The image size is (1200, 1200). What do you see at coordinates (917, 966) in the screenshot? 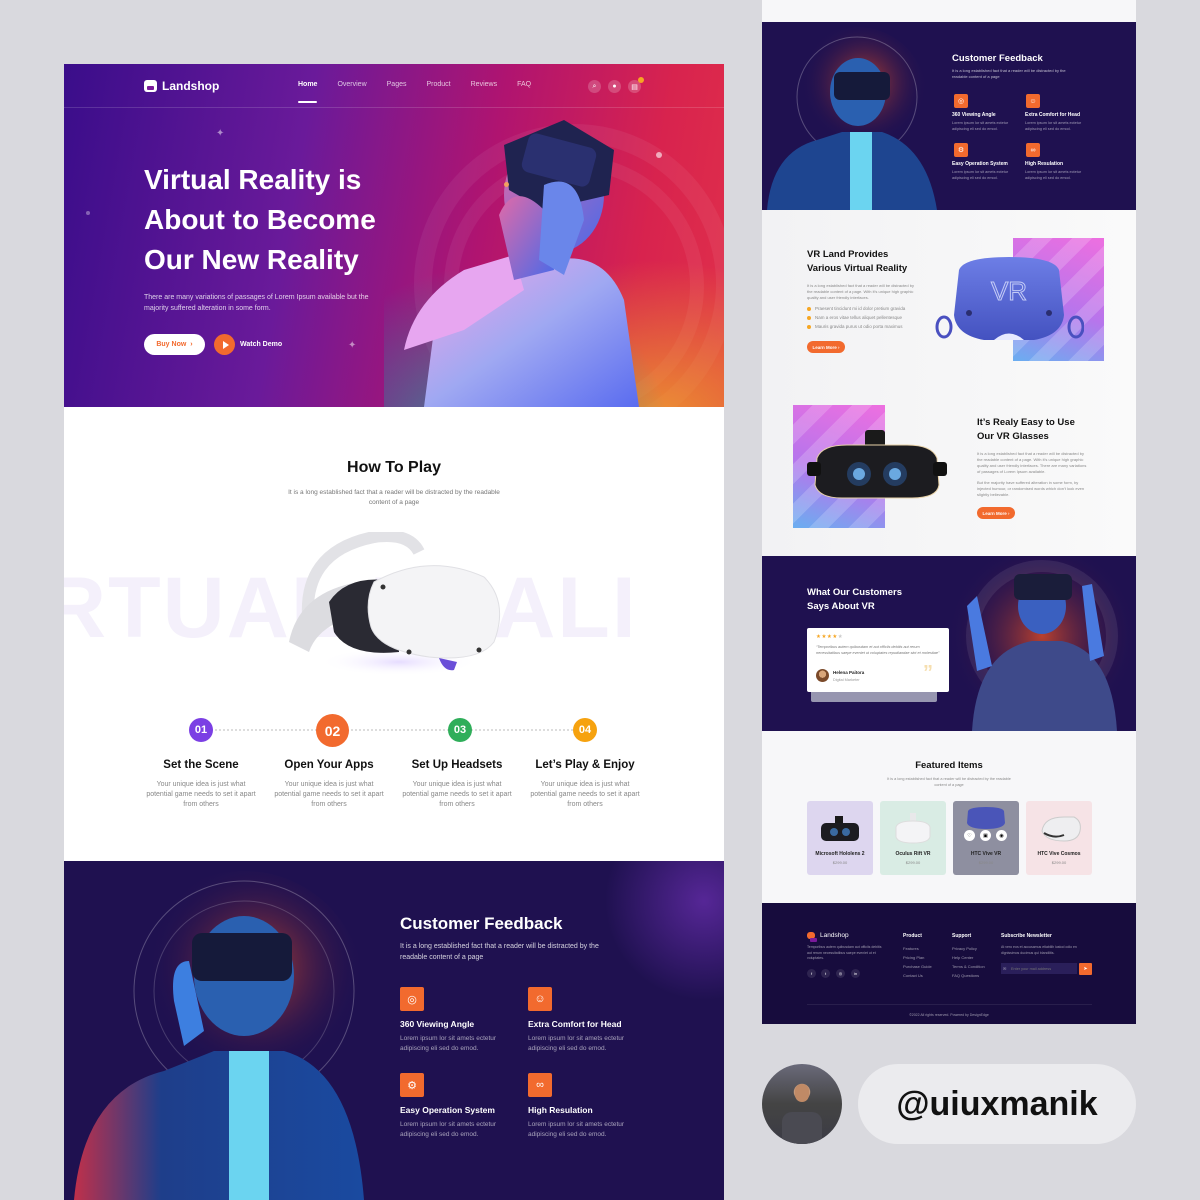
I see `footer-link: Purchase Guide` at bounding box center [917, 966].